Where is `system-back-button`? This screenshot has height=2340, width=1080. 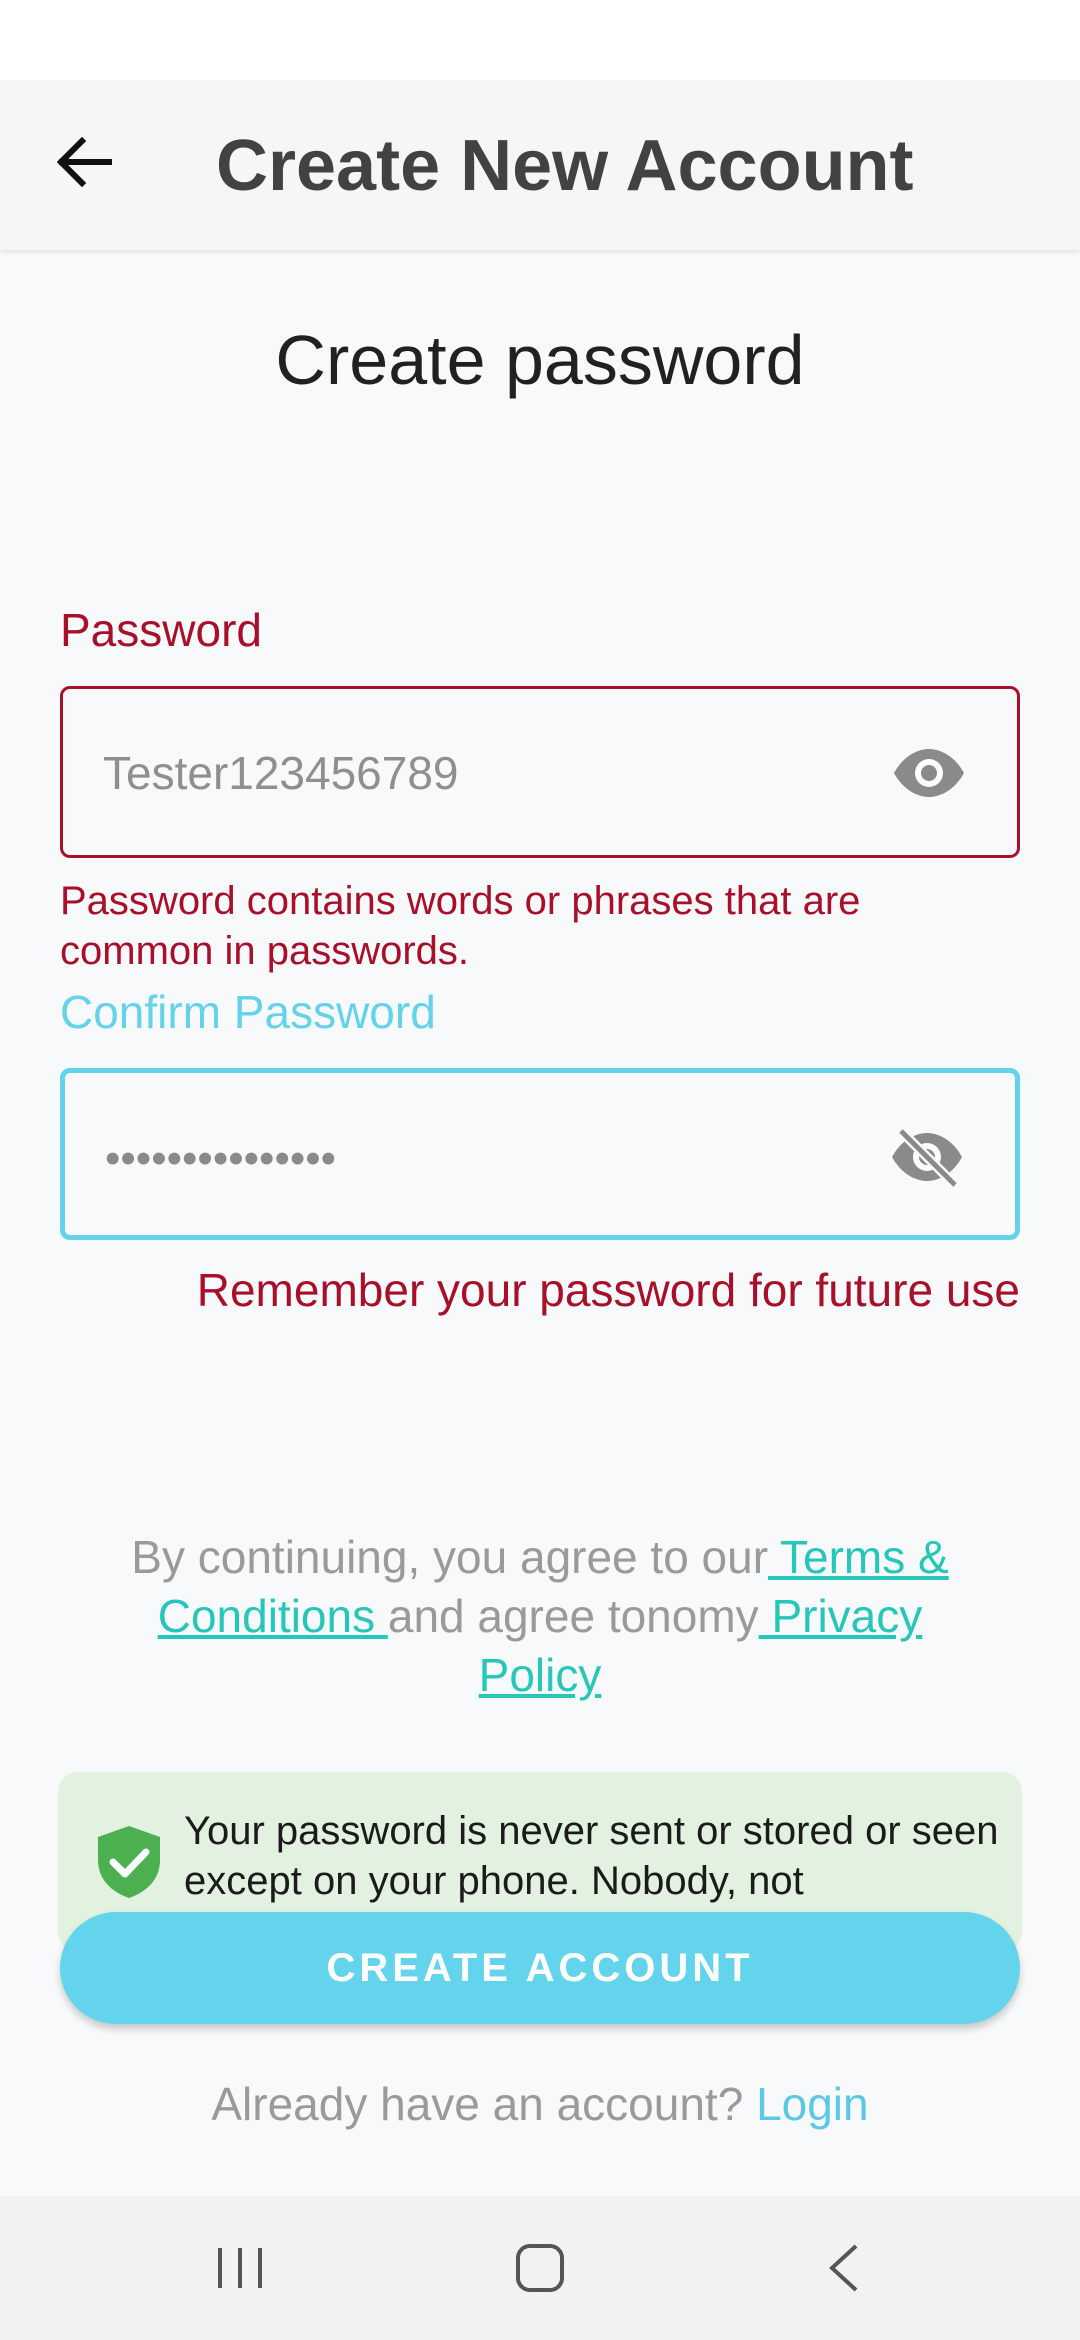 system-back-button is located at coordinates (844, 2268).